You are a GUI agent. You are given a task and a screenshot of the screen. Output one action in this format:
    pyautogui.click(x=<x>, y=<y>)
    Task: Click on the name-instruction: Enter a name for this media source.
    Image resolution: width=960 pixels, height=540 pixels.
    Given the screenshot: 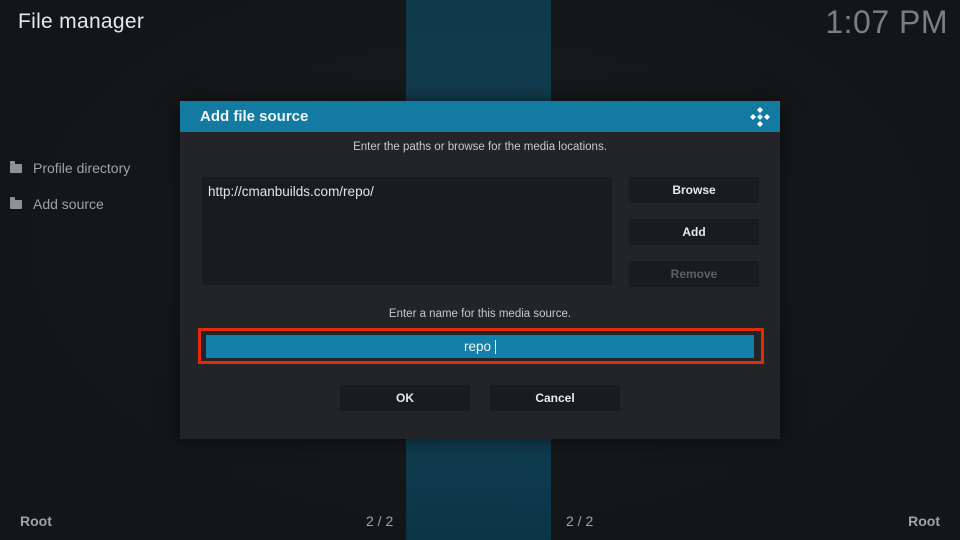 What is the action you would take?
    pyautogui.click(x=480, y=314)
    